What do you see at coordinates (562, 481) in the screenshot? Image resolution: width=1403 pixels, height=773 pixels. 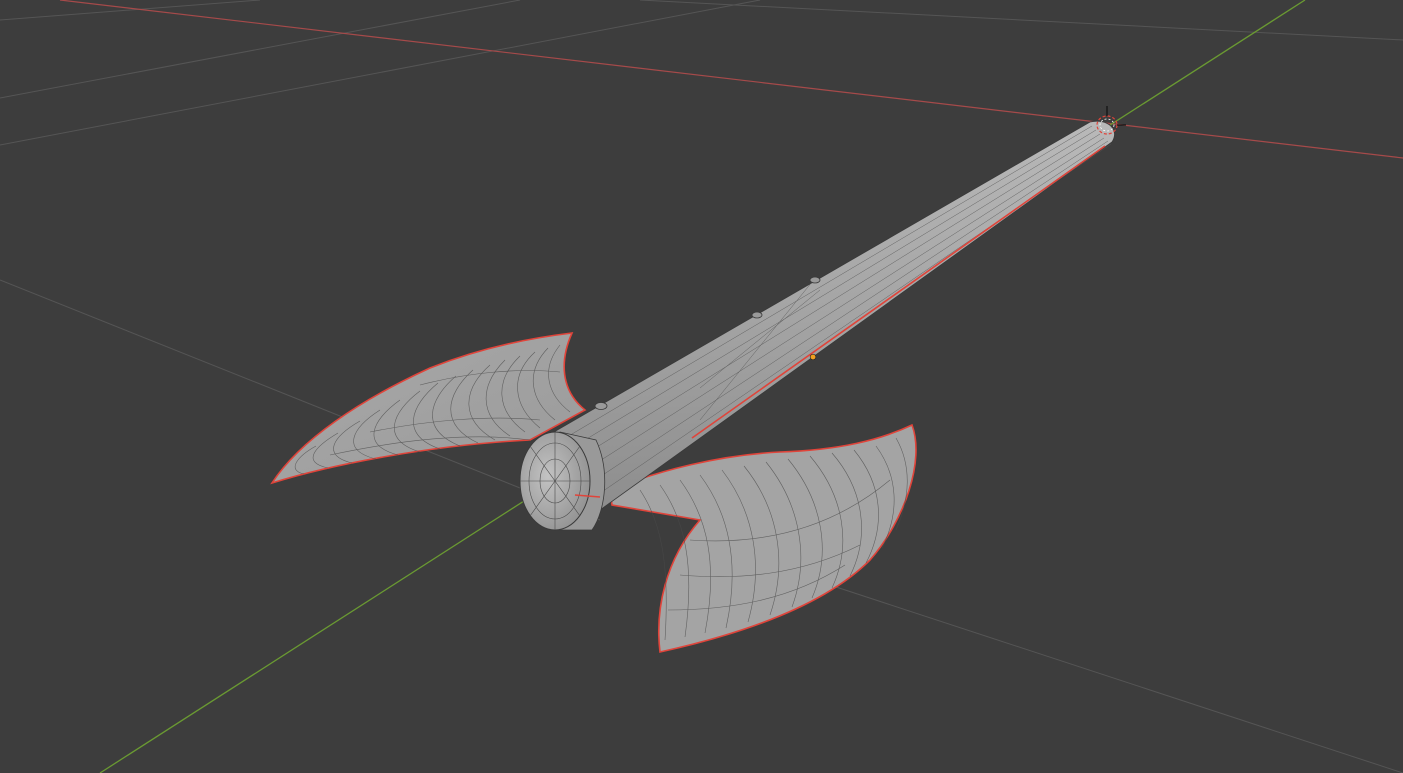 I see `end-cap-knob` at bounding box center [562, 481].